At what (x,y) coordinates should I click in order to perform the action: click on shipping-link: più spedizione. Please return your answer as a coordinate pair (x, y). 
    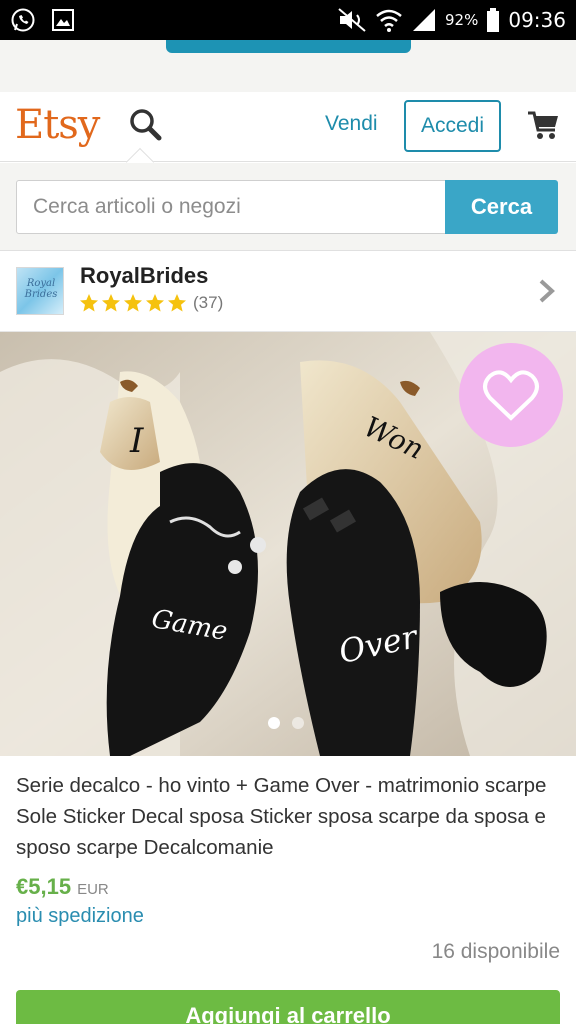
    Looking at the image, I should click on (80, 916).